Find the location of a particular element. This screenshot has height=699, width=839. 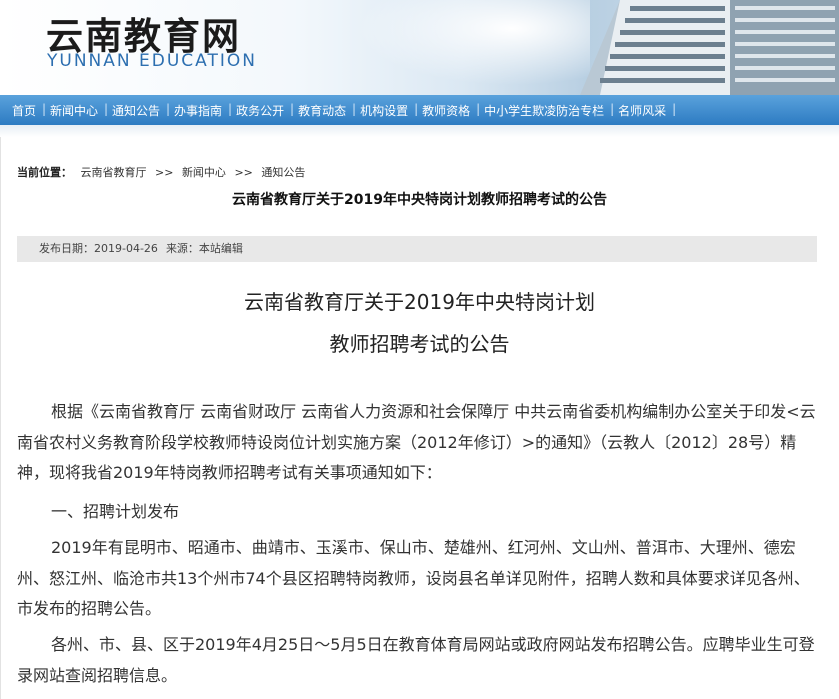

breadcrumb-link-notices: 通知公告 is located at coordinates (283, 172).